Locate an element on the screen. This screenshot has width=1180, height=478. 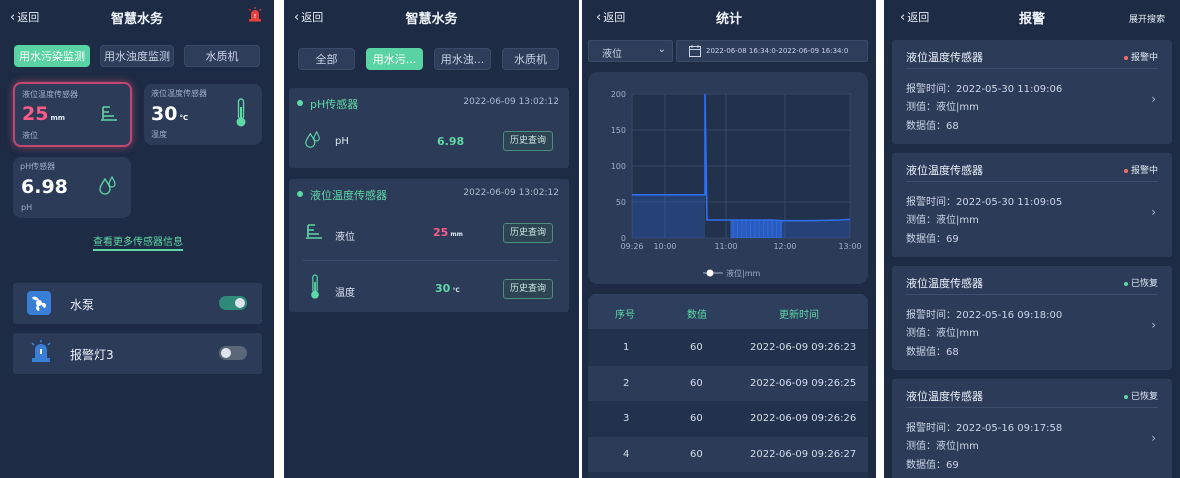
top-bar: ‹ 返回 智慧水务 is located at coordinates (431, 17).